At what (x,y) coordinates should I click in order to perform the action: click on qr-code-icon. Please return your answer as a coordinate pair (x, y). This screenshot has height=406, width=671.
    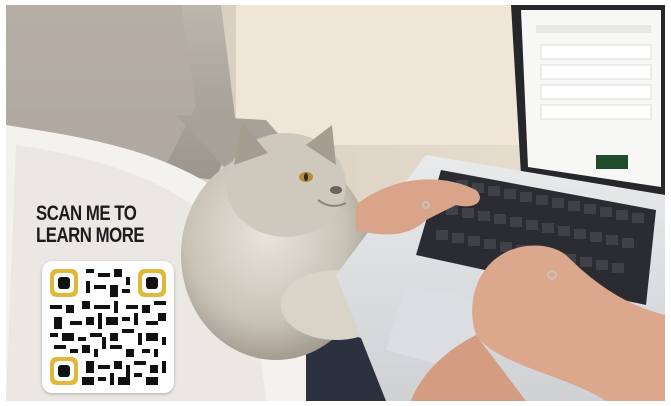
    Looking at the image, I should click on (108, 327).